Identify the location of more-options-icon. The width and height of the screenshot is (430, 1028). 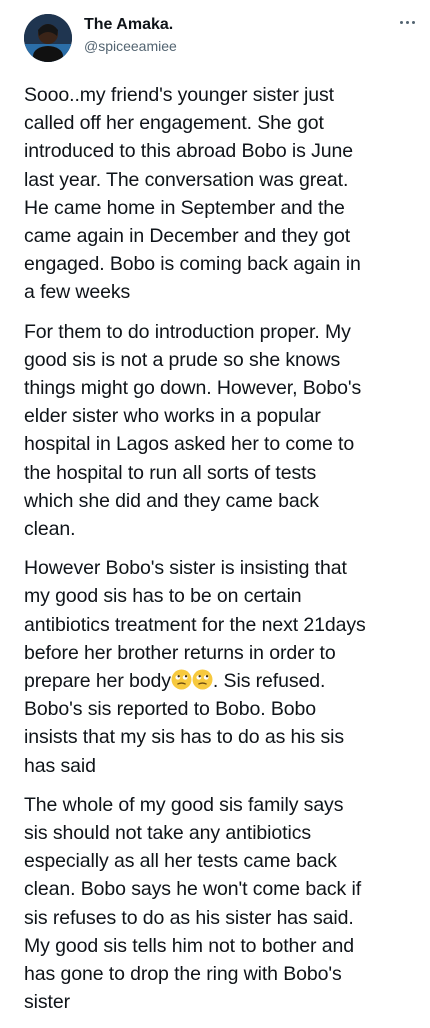
(407, 22).